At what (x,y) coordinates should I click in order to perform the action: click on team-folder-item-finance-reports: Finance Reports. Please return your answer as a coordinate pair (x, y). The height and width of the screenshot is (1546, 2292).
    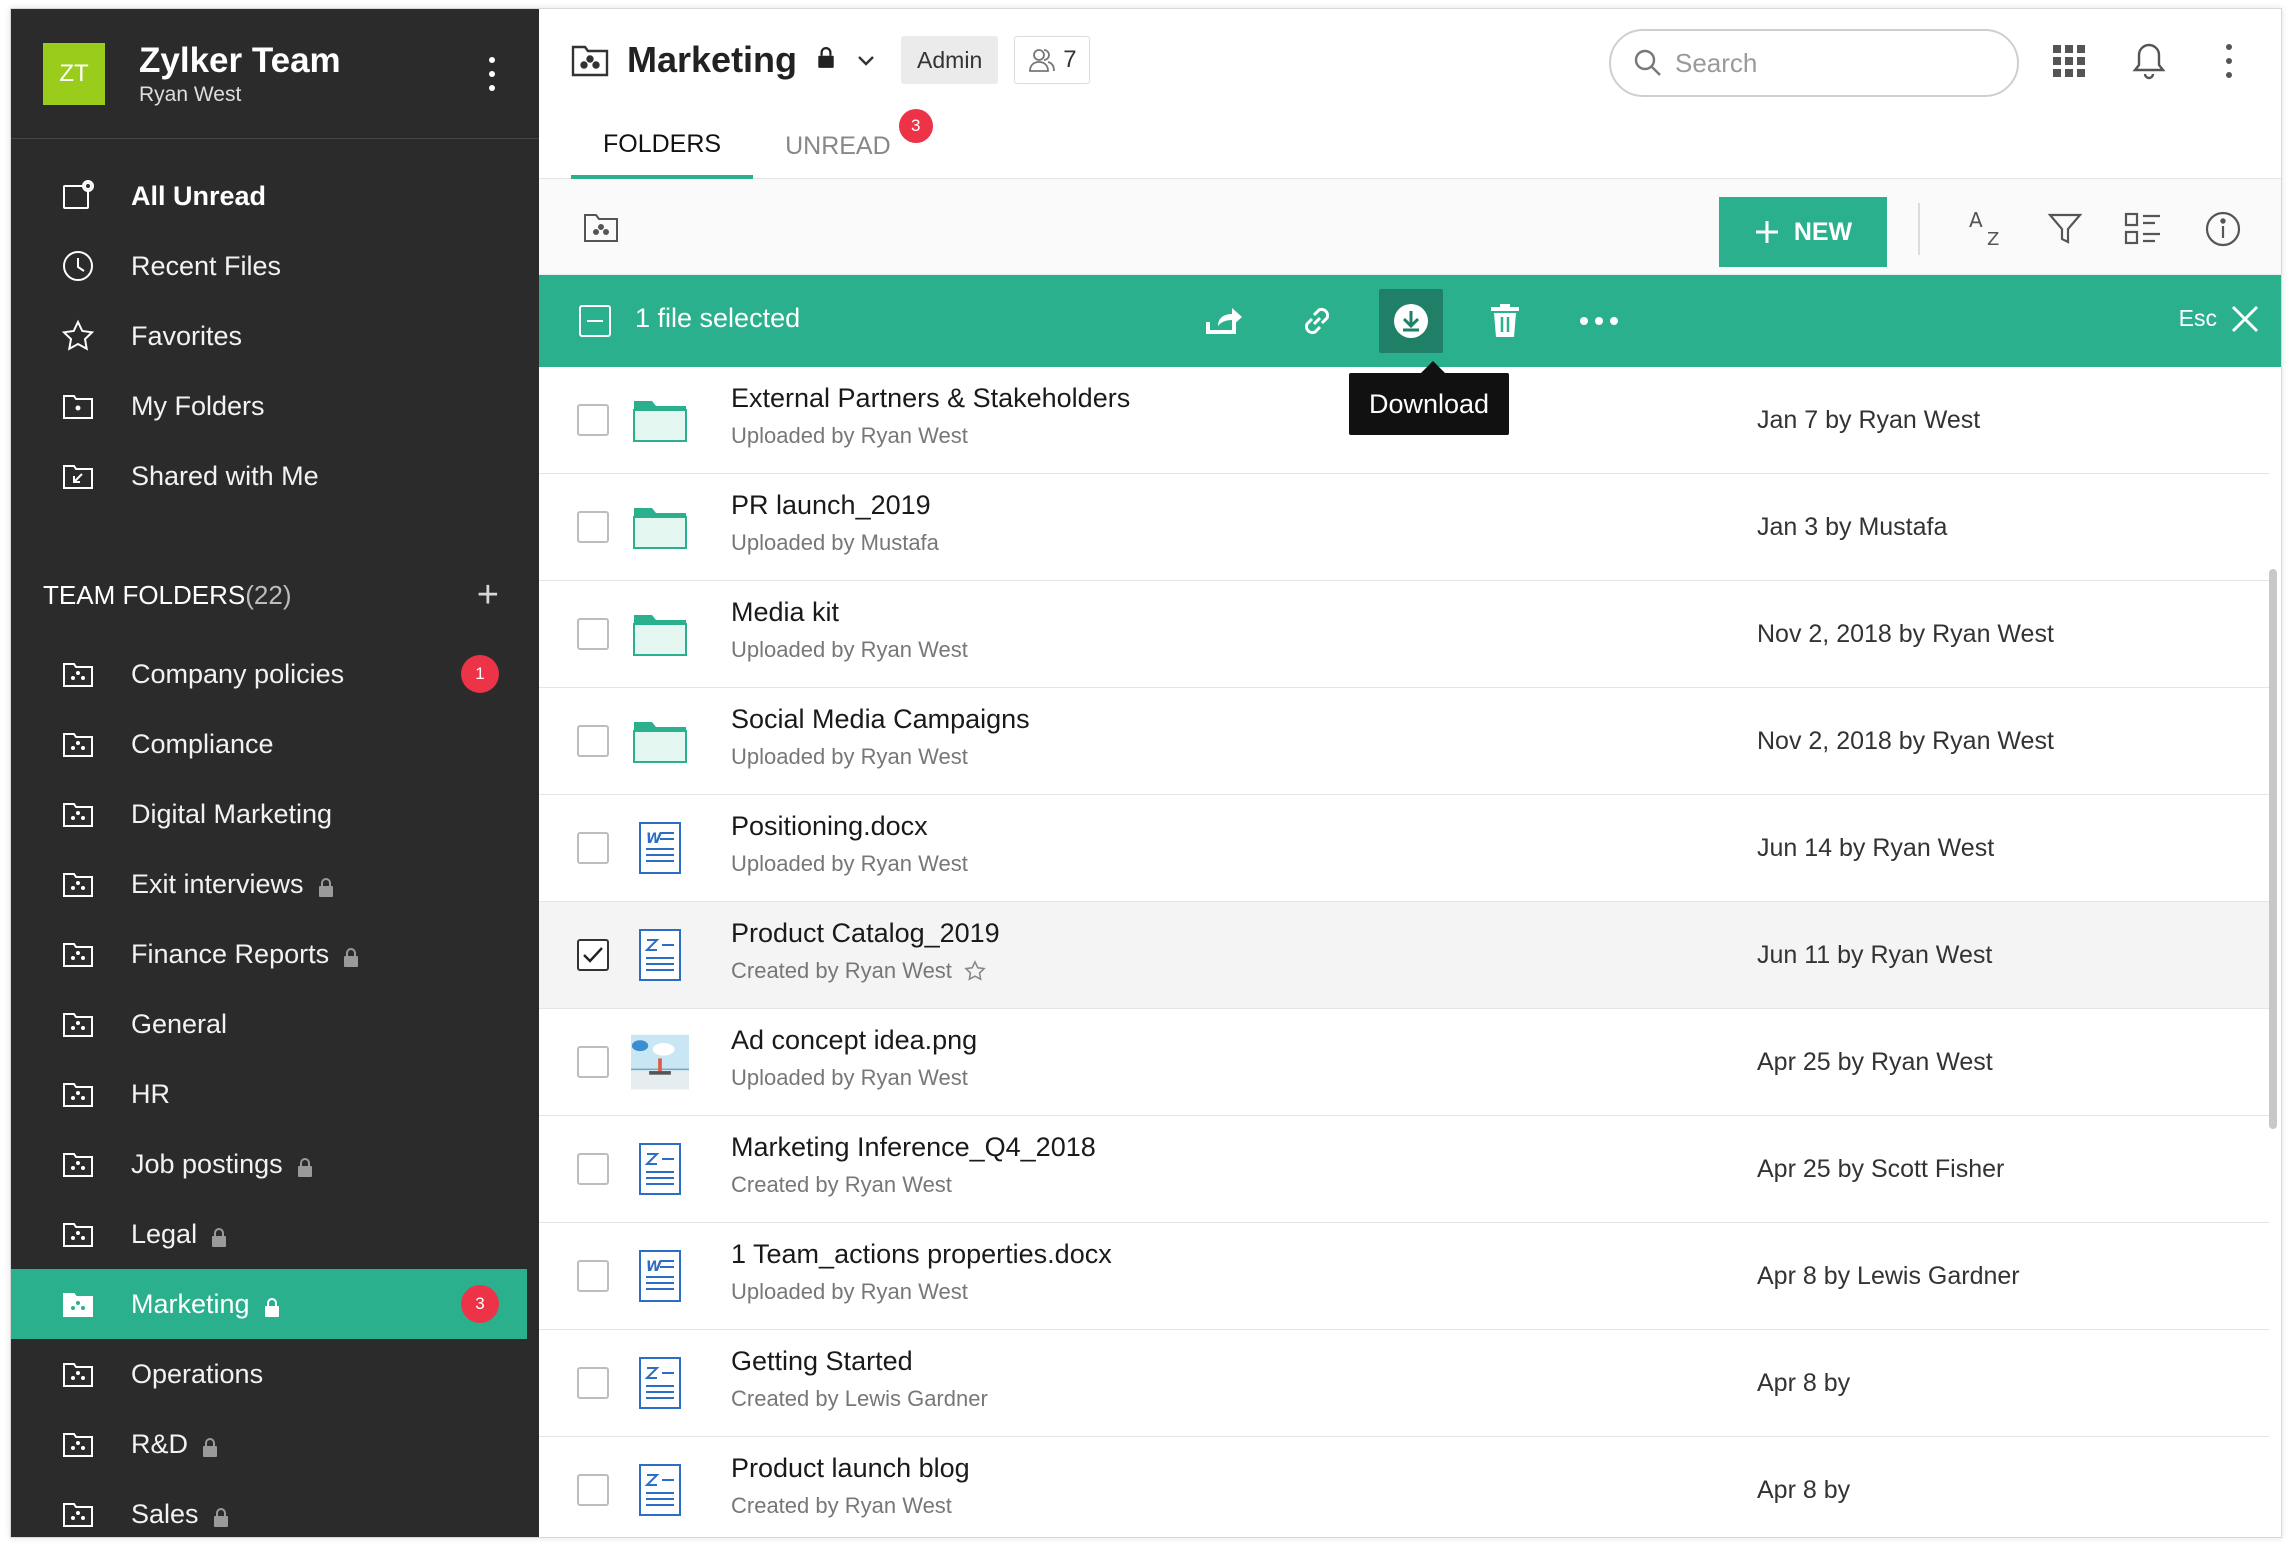
    Looking at the image, I should click on (269, 954).